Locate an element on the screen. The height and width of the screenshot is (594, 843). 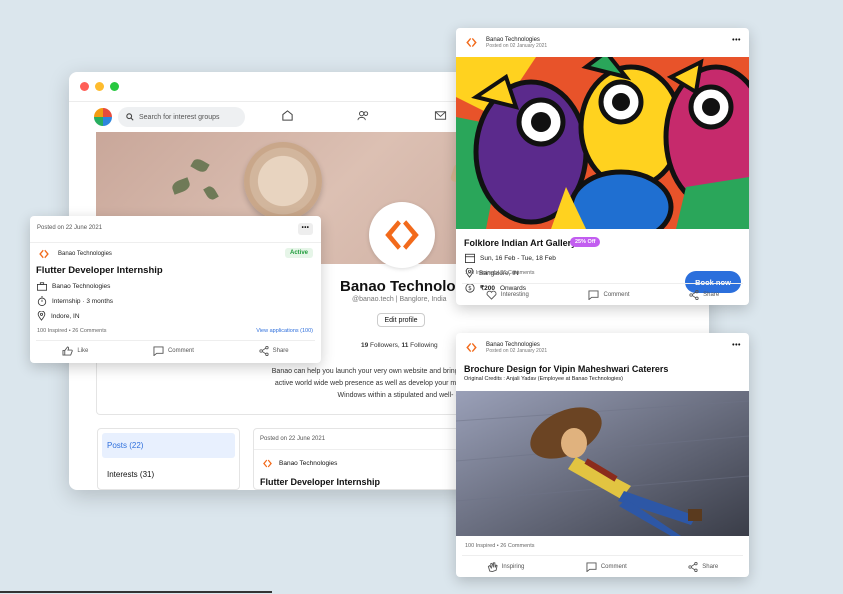
project-image is located at coordinates (602, 463).